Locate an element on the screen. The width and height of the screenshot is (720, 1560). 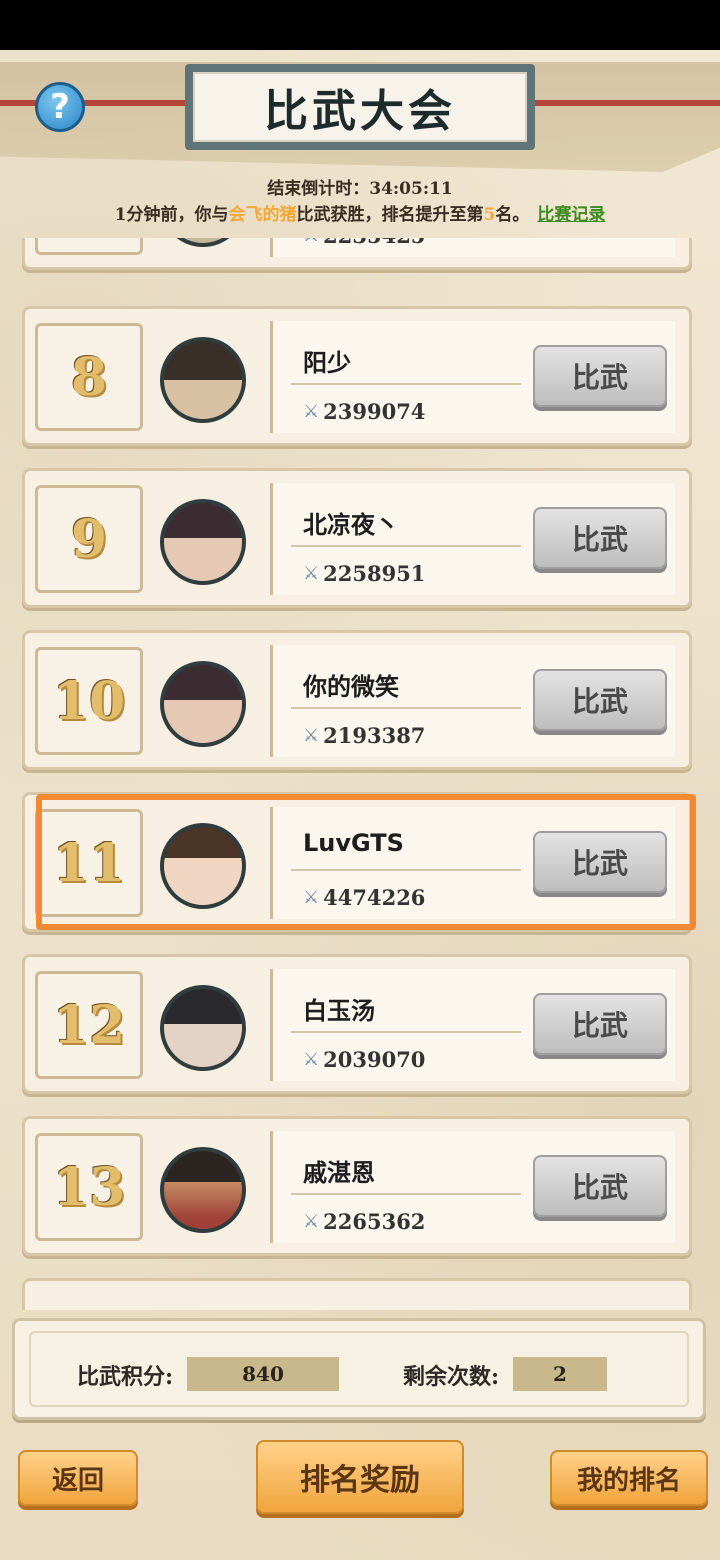
page-title: 比武大会 is located at coordinates (360, 107).